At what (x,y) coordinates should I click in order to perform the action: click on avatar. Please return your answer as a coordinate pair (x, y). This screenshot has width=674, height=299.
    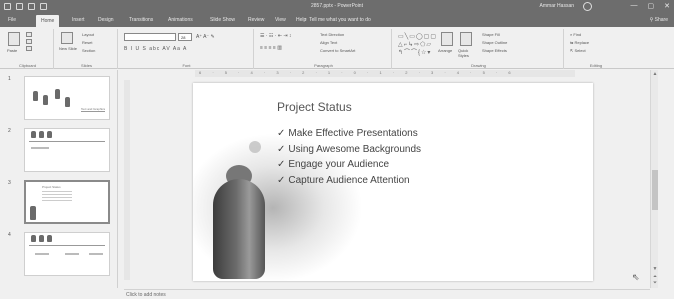
    Looking at the image, I should click on (587, 6).